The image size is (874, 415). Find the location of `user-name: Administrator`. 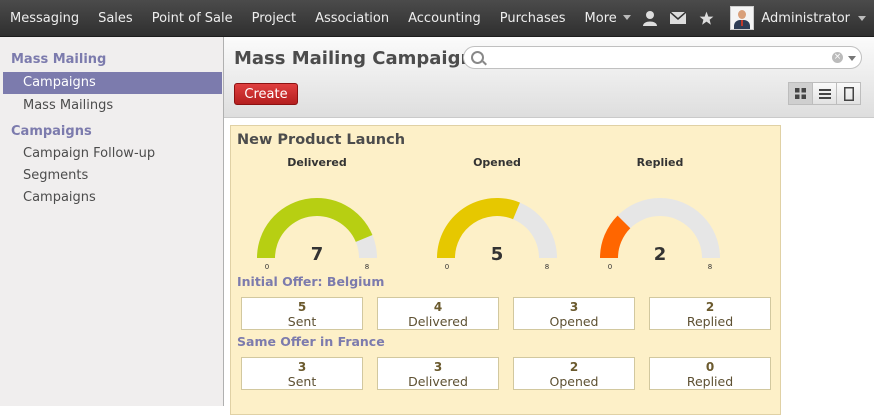

user-name: Administrator is located at coordinates (805, 18).